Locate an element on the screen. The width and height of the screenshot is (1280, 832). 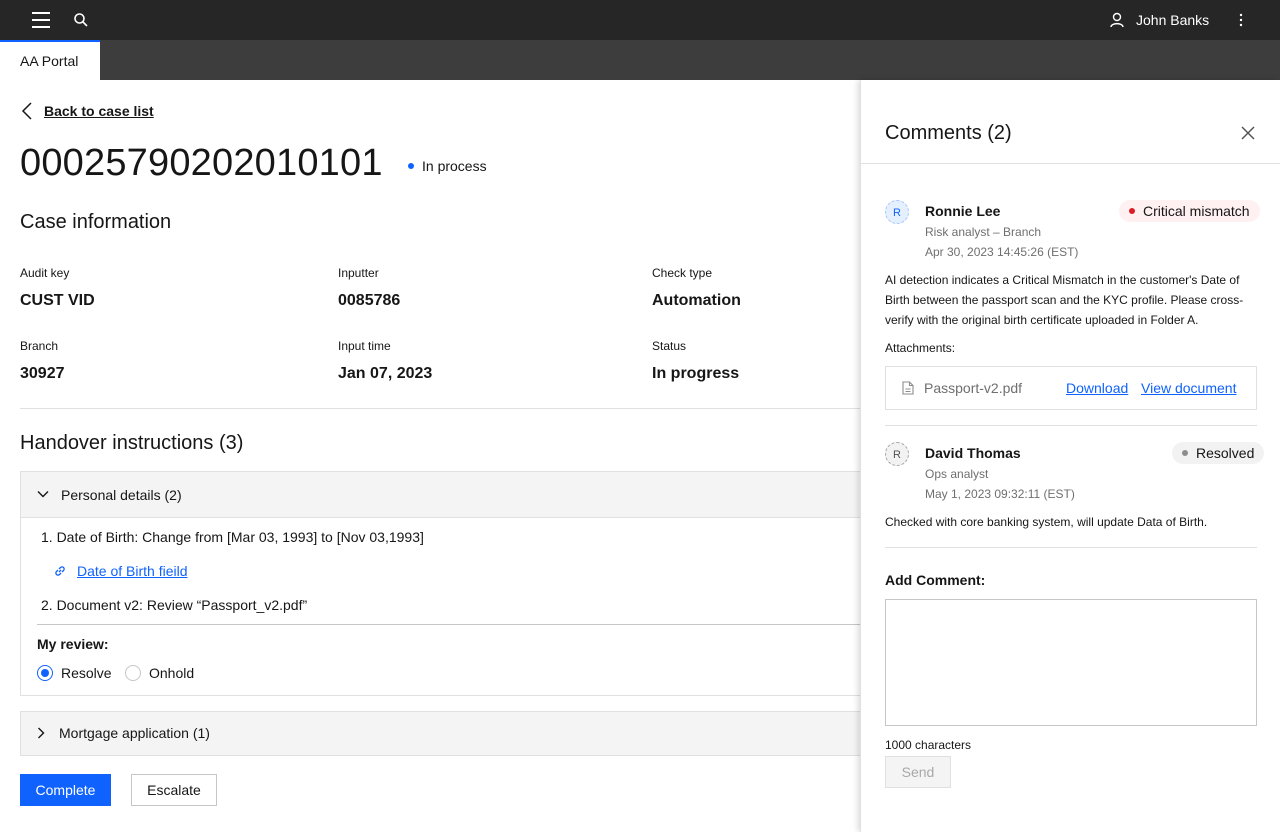
chevron-left-icon is located at coordinates (26, 111).